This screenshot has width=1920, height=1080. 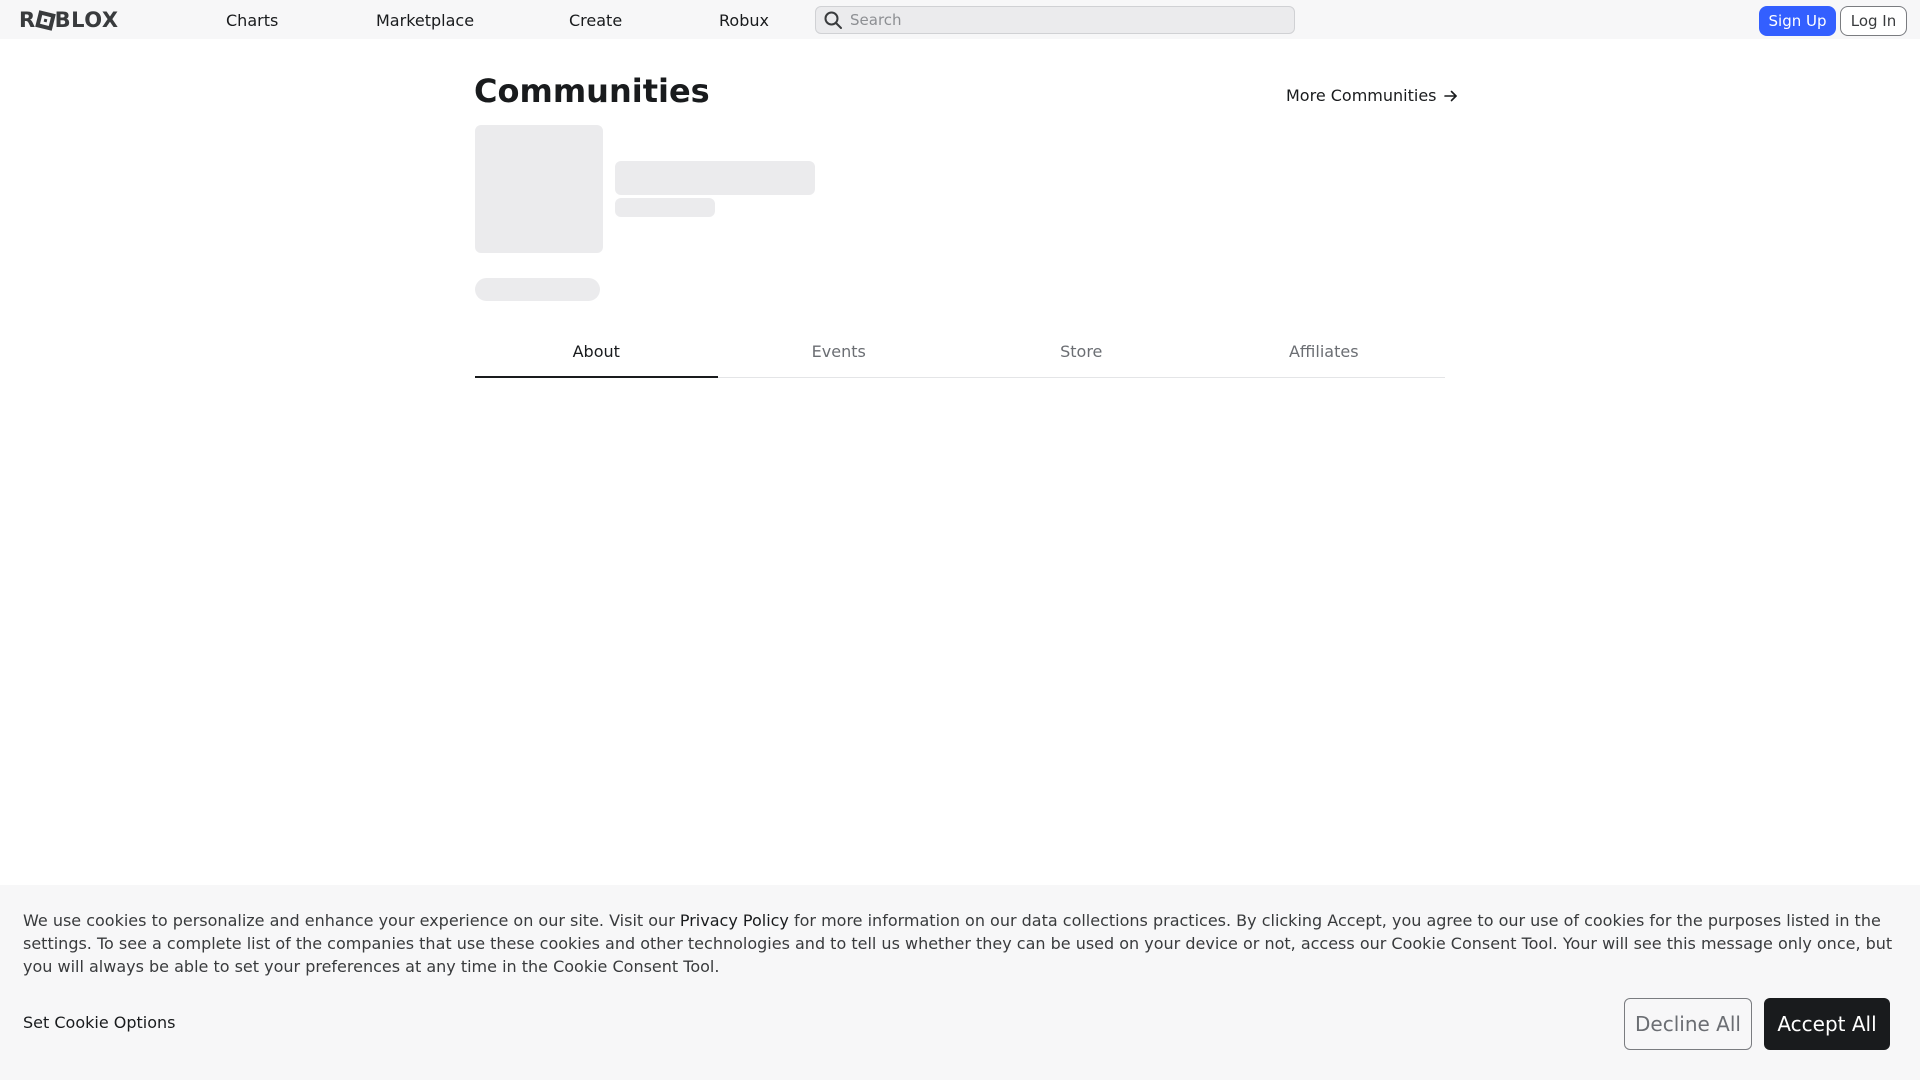 I want to click on tab-affiliates: Affiliates, so click(x=1324, y=351).